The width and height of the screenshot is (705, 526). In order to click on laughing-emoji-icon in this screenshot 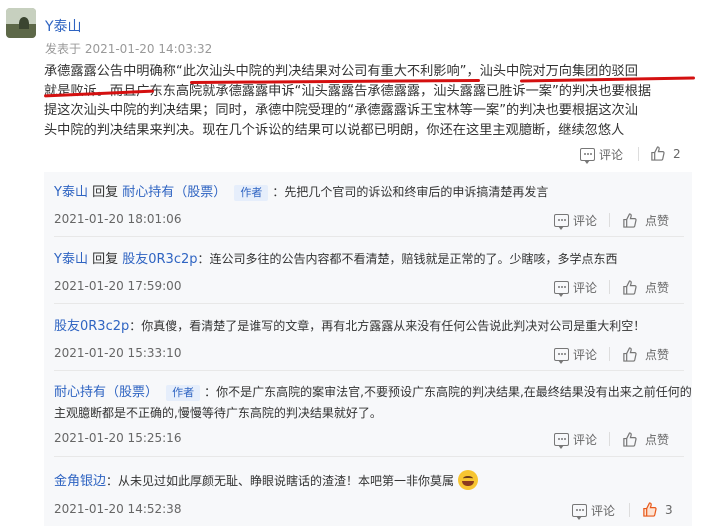, I will do `click(468, 480)`.